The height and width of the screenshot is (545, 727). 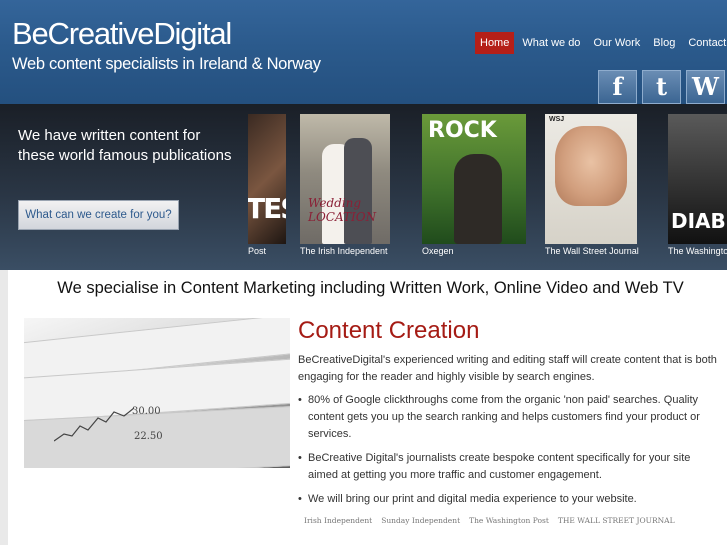 I want to click on nav-contact: Contact, so click(x=705, y=43).